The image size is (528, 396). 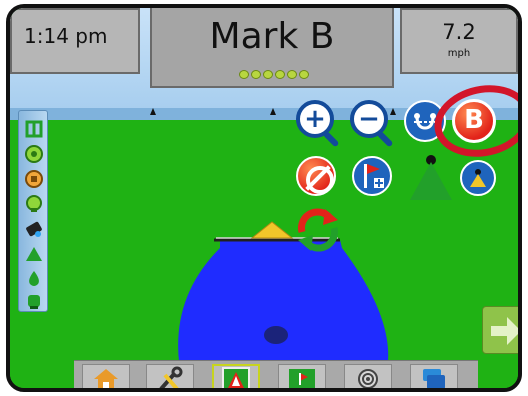 What do you see at coordinates (276, 374) in the screenshot?
I see `bottom-toolbar` at bounding box center [276, 374].